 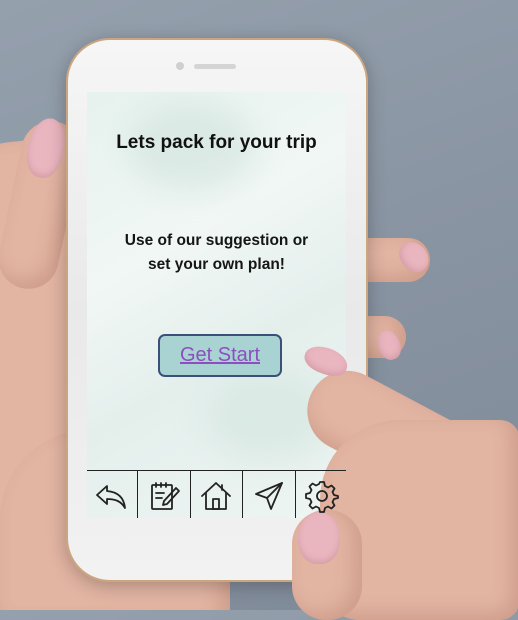 I want to click on earpiece-speaker, so click(x=215, y=66).